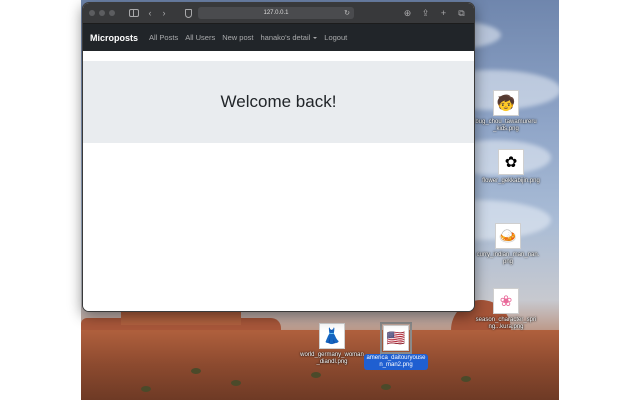 The width and height of the screenshot is (640, 400). Describe the element at coordinates (315, 38) in the screenshot. I see `caret-down-icon` at that location.